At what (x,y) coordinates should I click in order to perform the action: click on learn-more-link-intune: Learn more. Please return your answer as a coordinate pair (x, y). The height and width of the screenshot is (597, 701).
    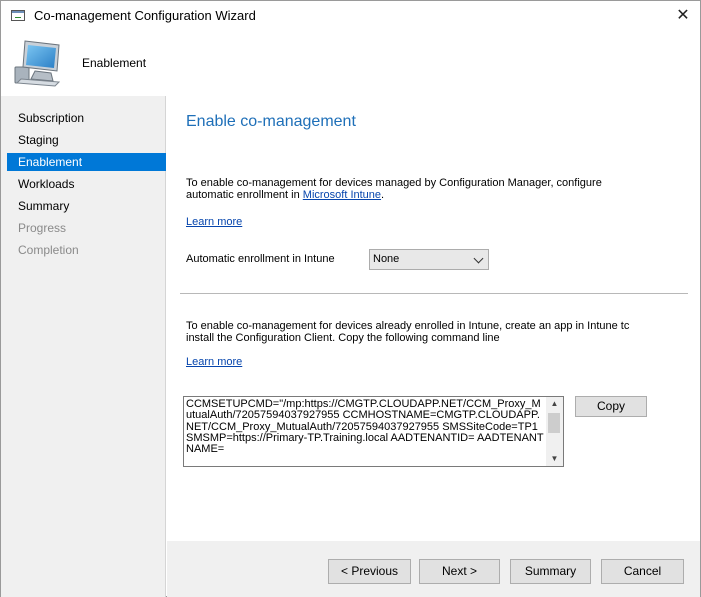
    Looking at the image, I should click on (214, 362).